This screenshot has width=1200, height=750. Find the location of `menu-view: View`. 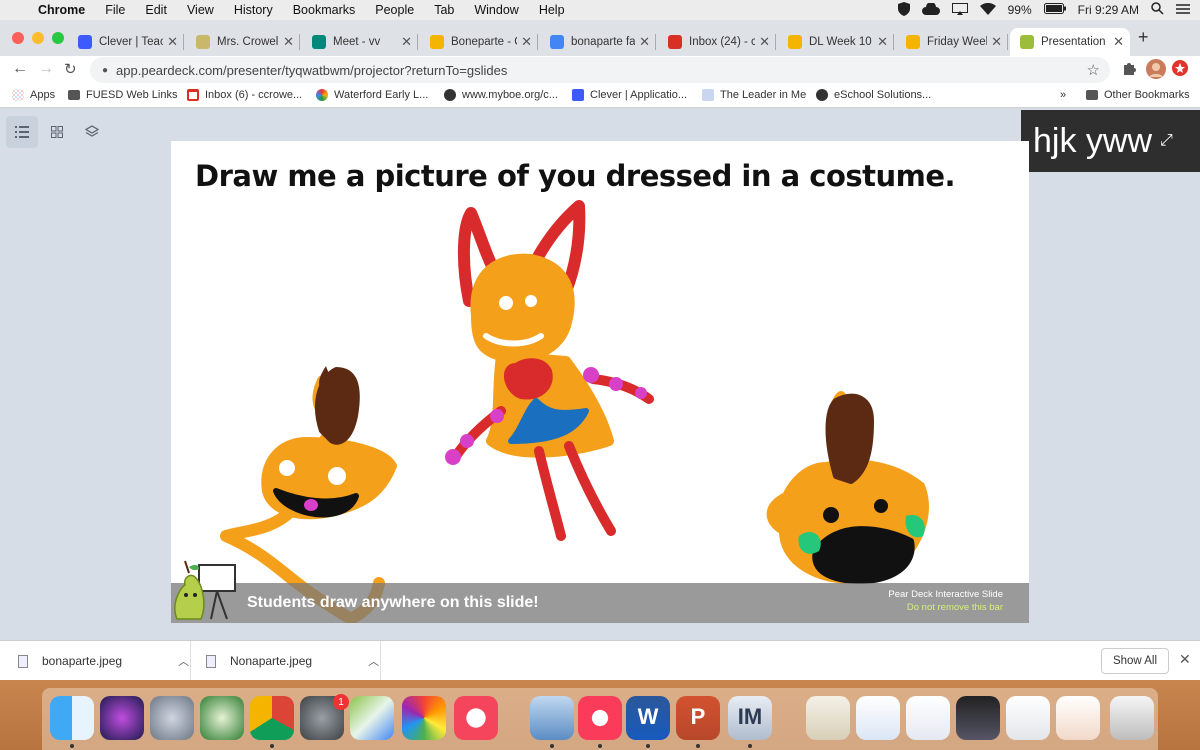

menu-view: View is located at coordinates (200, 10).